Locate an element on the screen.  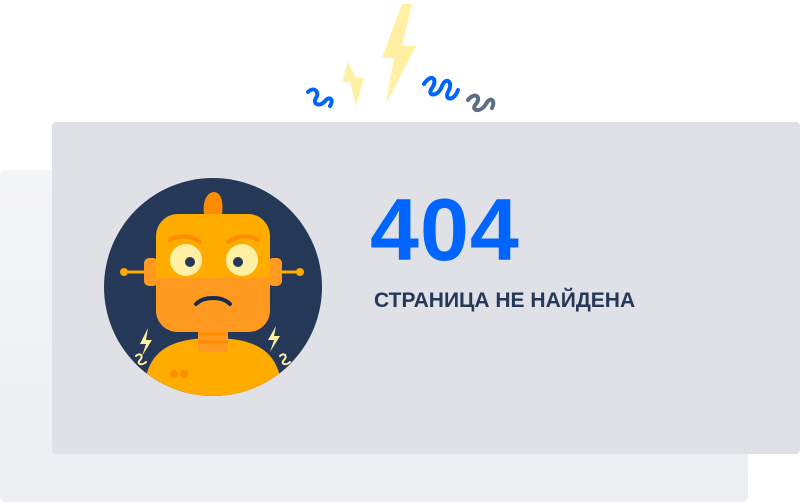
lightning-squiggles-icon is located at coordinates (401, 58).